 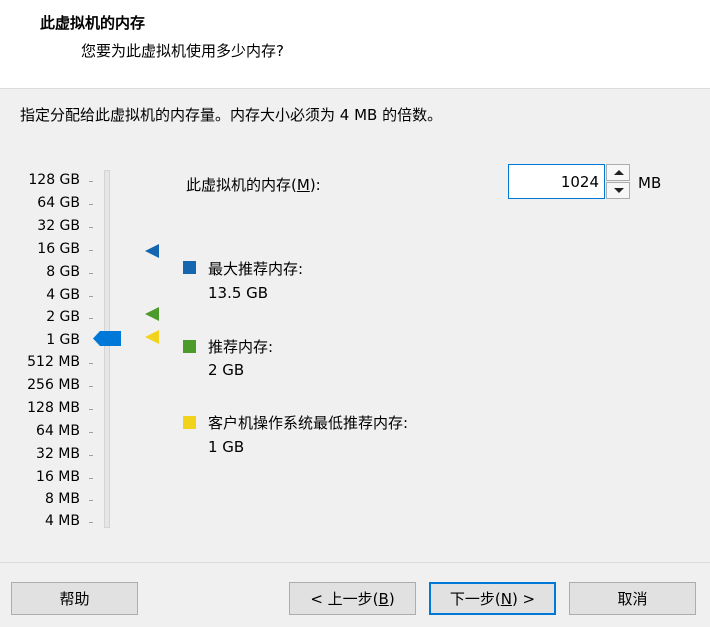 I want to click on scale-label: 16 MB, so click(x=58, y=477).